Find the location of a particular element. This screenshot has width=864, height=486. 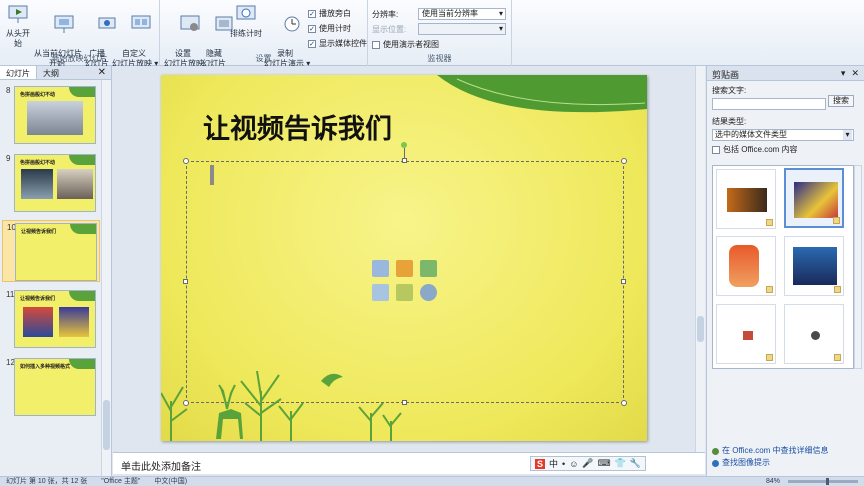

office-com-link: 在 Office.com 中查找详细信息 is located at coordinates (770, 451).